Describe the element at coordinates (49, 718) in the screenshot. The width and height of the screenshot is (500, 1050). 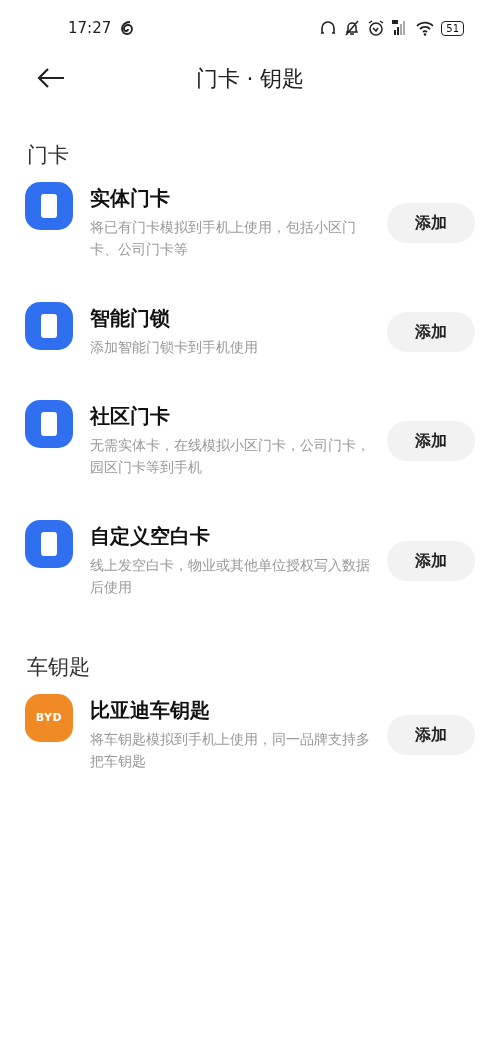
I see `car-brand-logo: BYD` at that location.